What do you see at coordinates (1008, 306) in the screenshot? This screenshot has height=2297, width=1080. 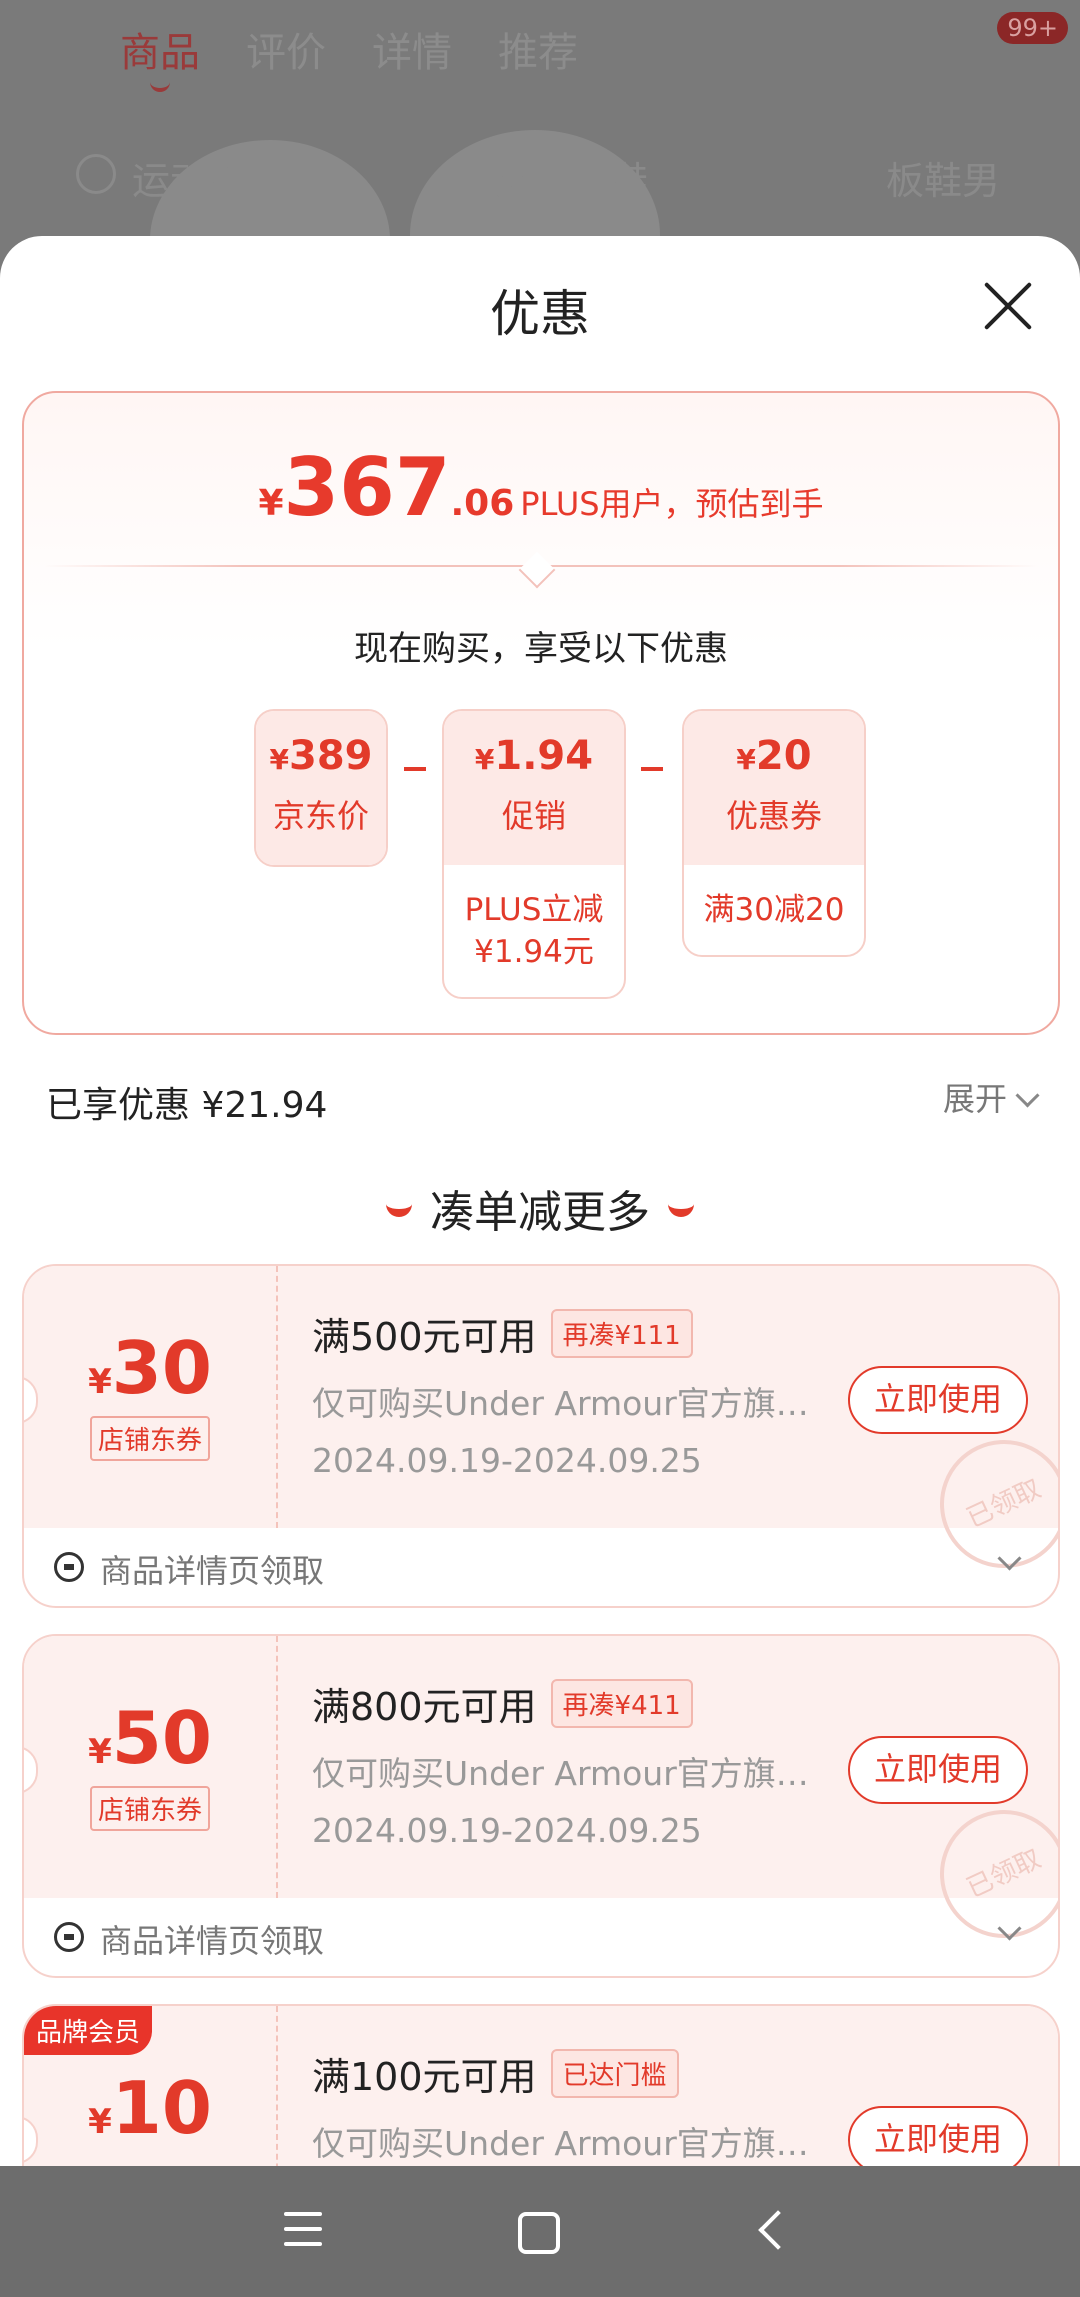 I see `close-icon` at bounding box center [1008, 306].